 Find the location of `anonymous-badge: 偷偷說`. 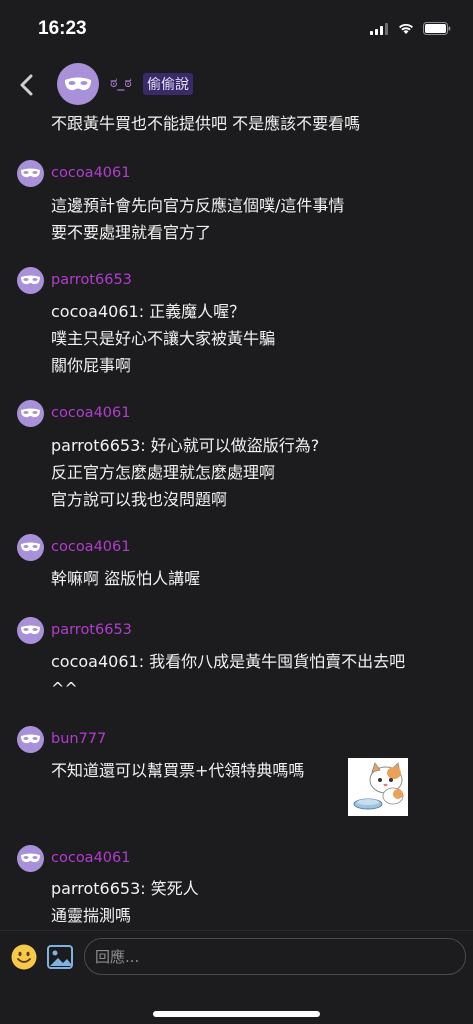

anonymous-badge: 偷偷說 is located at coordinates (168, 84).